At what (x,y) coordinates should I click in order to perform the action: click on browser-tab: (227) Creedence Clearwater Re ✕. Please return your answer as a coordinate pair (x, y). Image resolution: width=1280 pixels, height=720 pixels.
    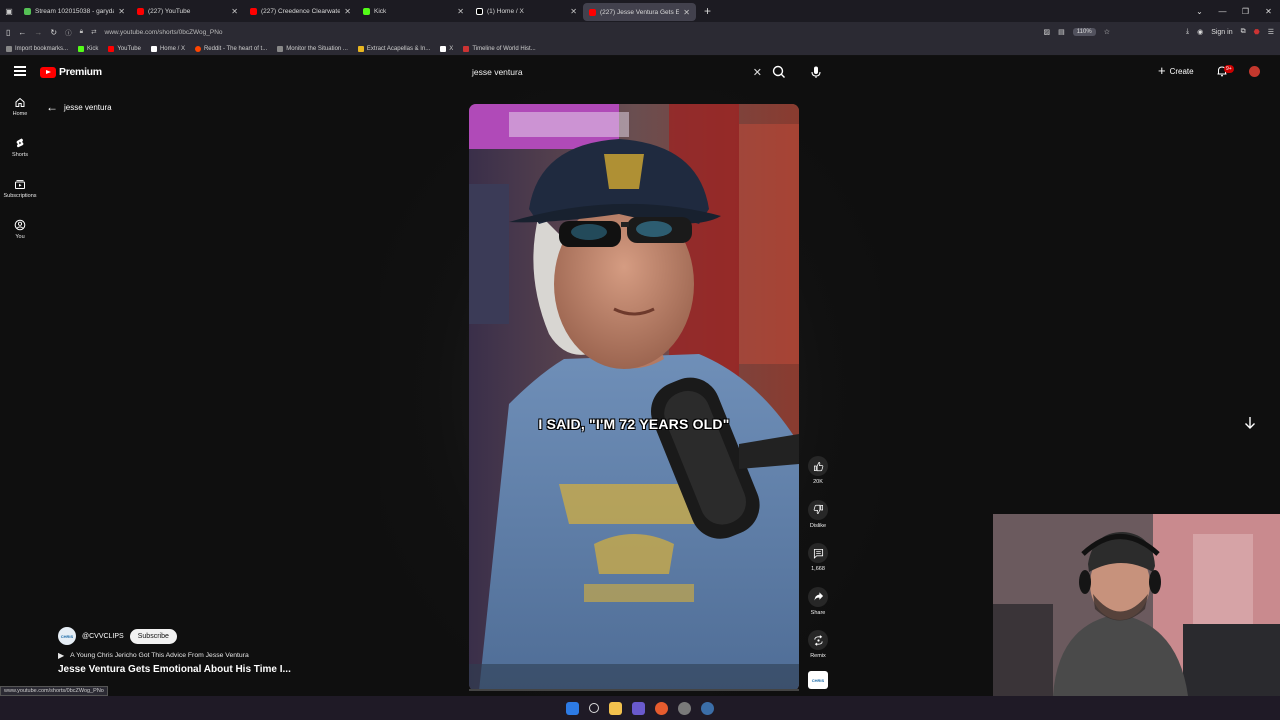
    Looking at the image, I should click on (300, 11).